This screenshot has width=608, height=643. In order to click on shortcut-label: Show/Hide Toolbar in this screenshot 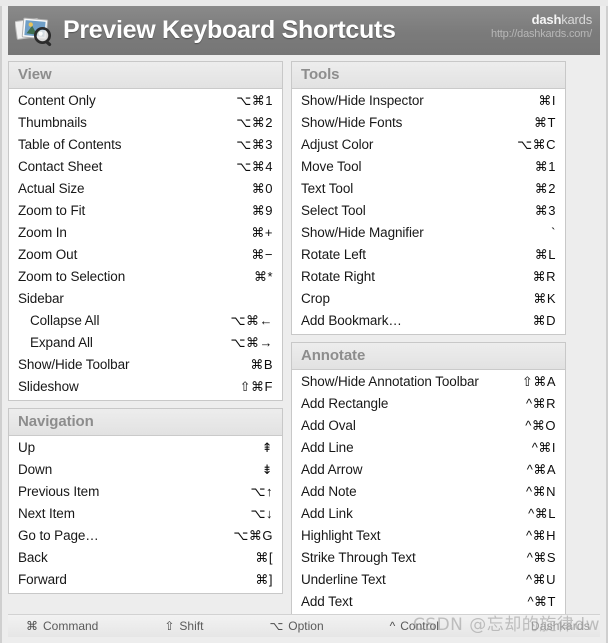, I will do `click(74, 364)`.